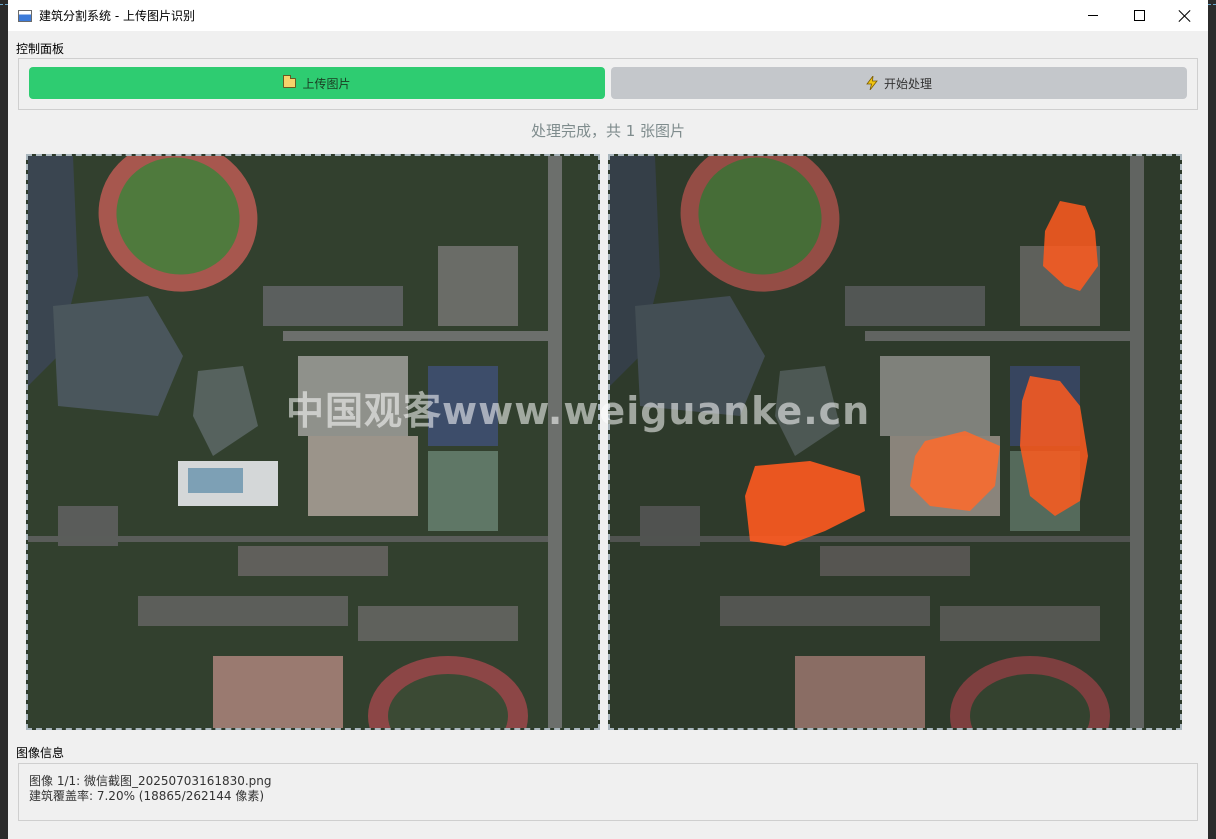  What do you see at coordinates (150, 781) in the screenshot?
I see `image-info-filename: 图像 1/1: 微信截图_20250703161830.png` at bounding box center [150, 781].